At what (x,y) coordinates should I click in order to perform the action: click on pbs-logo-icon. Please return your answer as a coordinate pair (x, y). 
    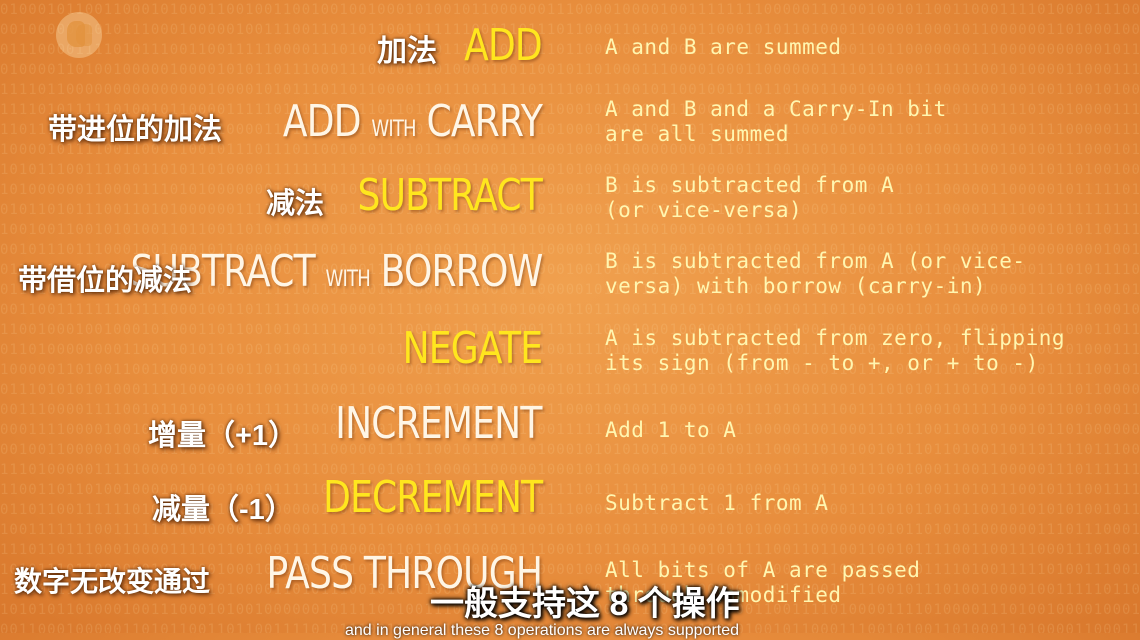
    Looking at the image, I should click on (79, 35).